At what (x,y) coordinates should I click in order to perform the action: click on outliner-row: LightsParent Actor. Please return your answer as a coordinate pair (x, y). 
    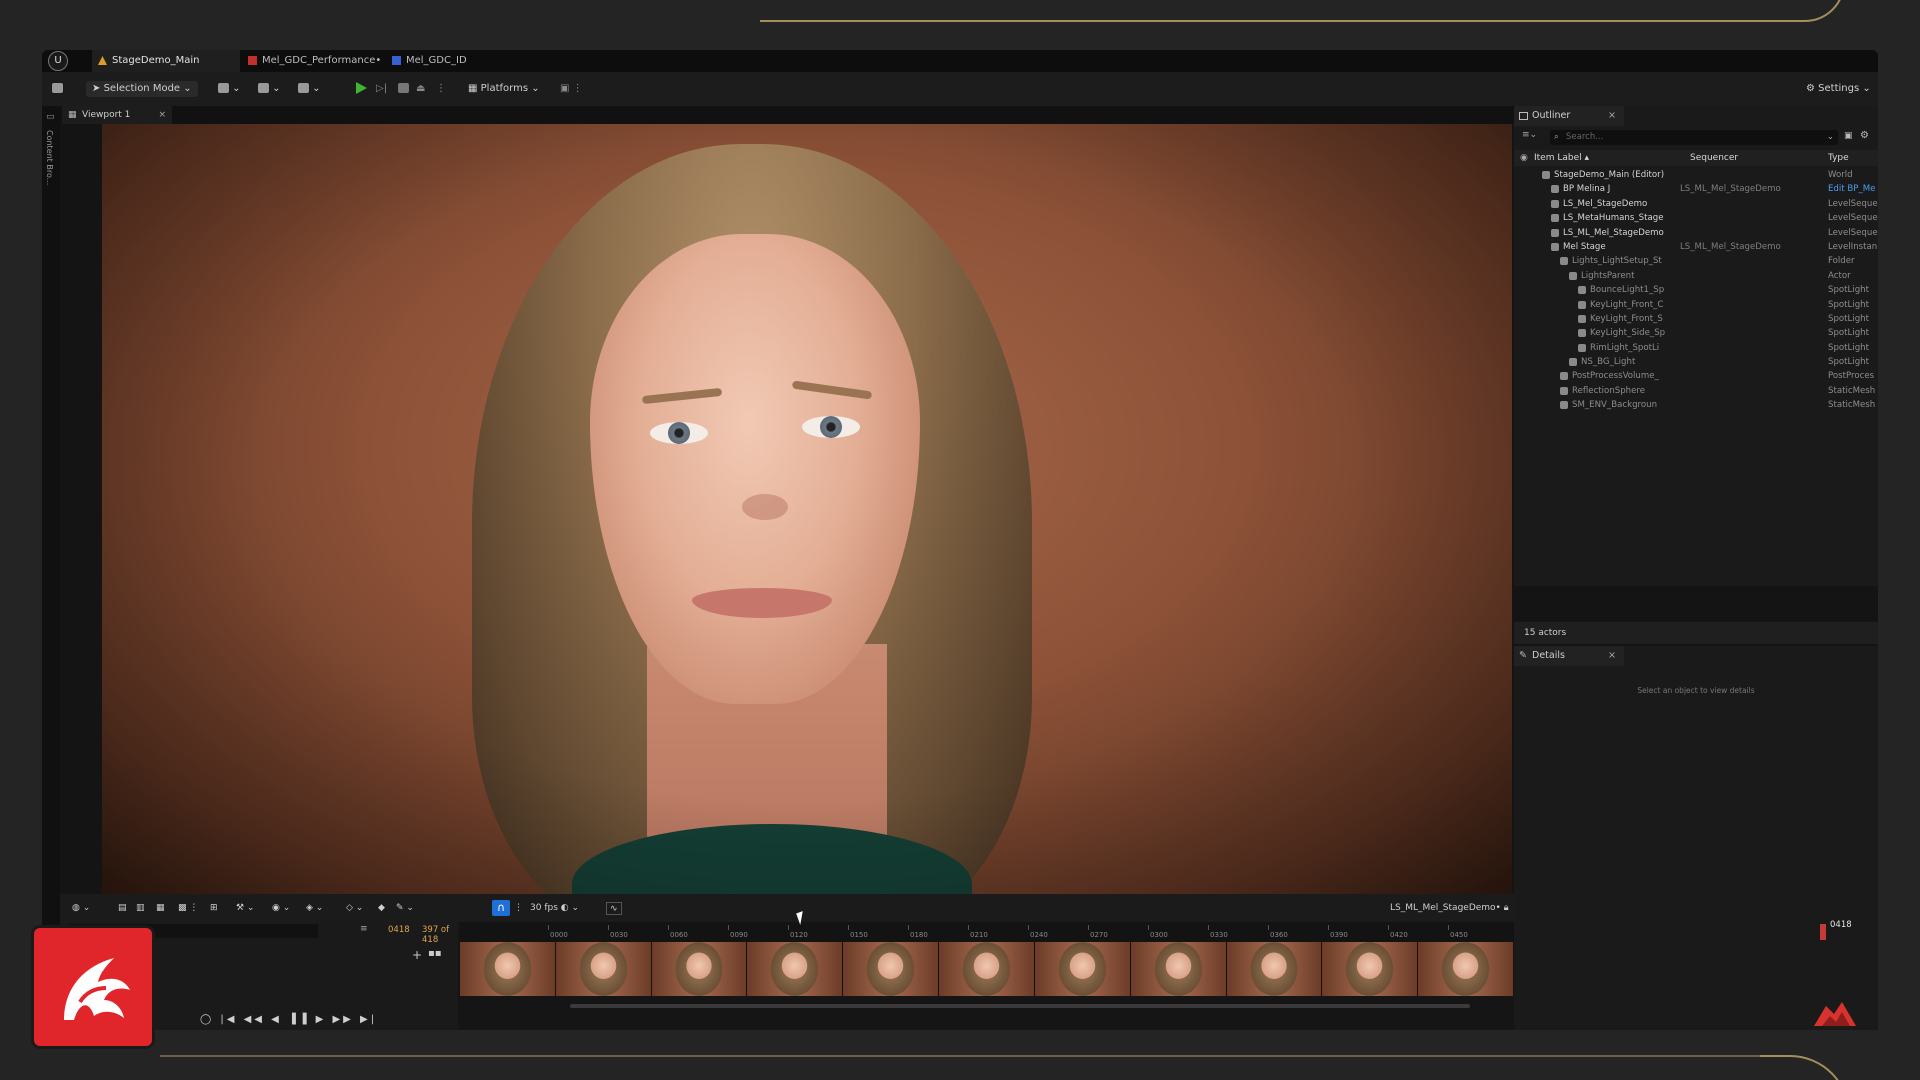
    Looking at the image, I should click on (1696, 276).